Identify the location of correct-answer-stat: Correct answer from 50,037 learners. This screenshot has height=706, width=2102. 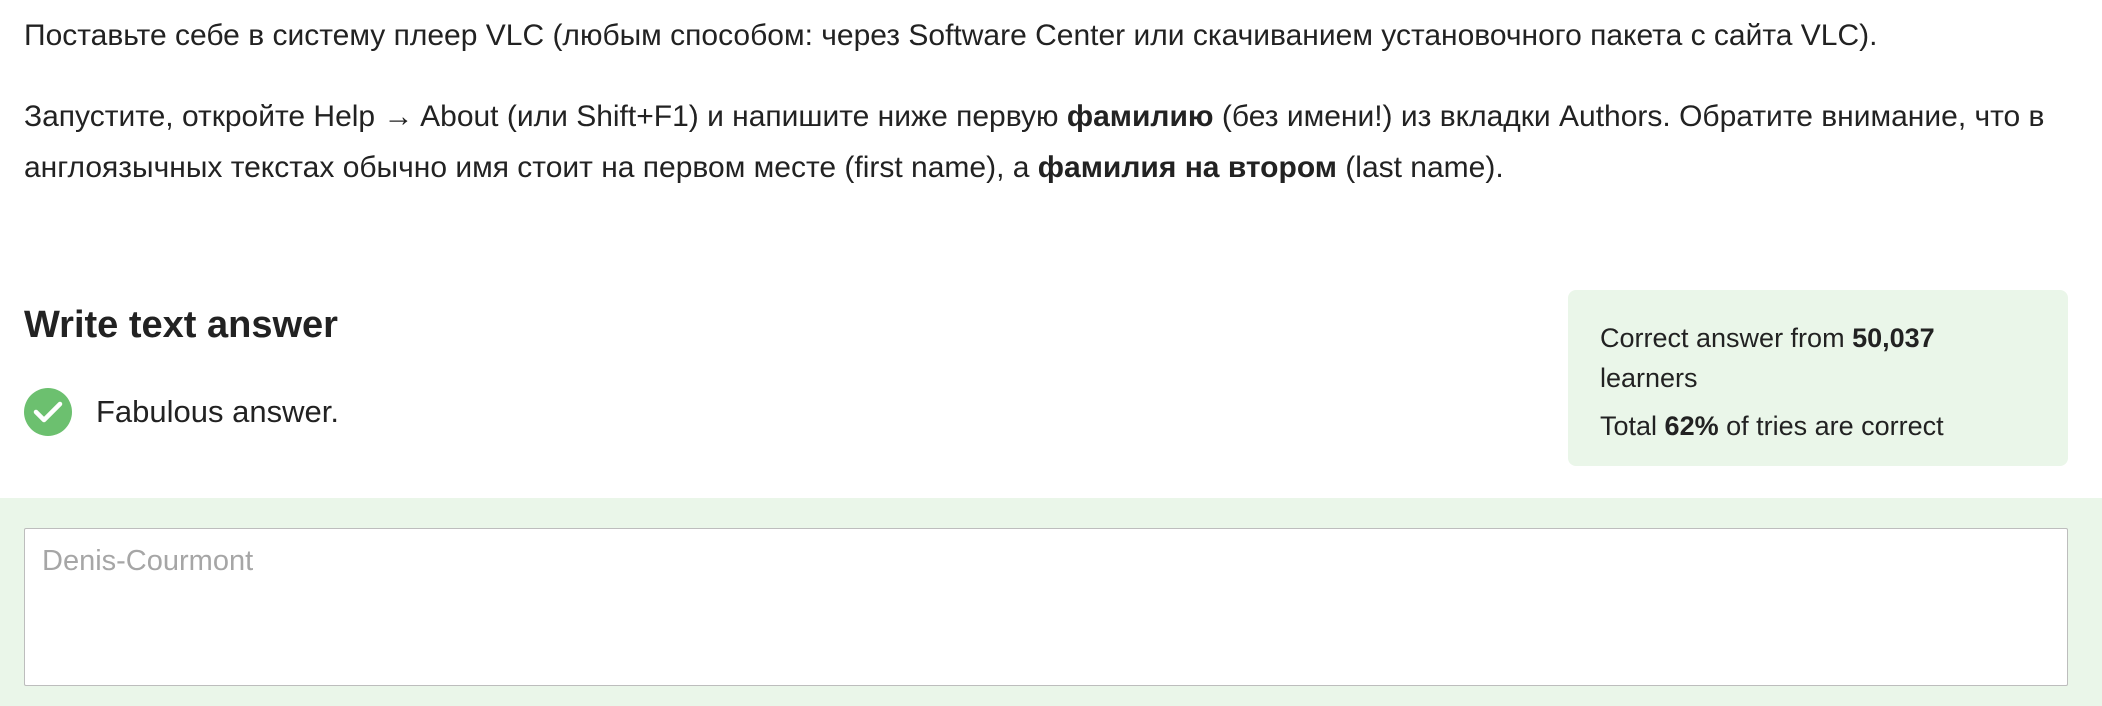
(1818, 358).